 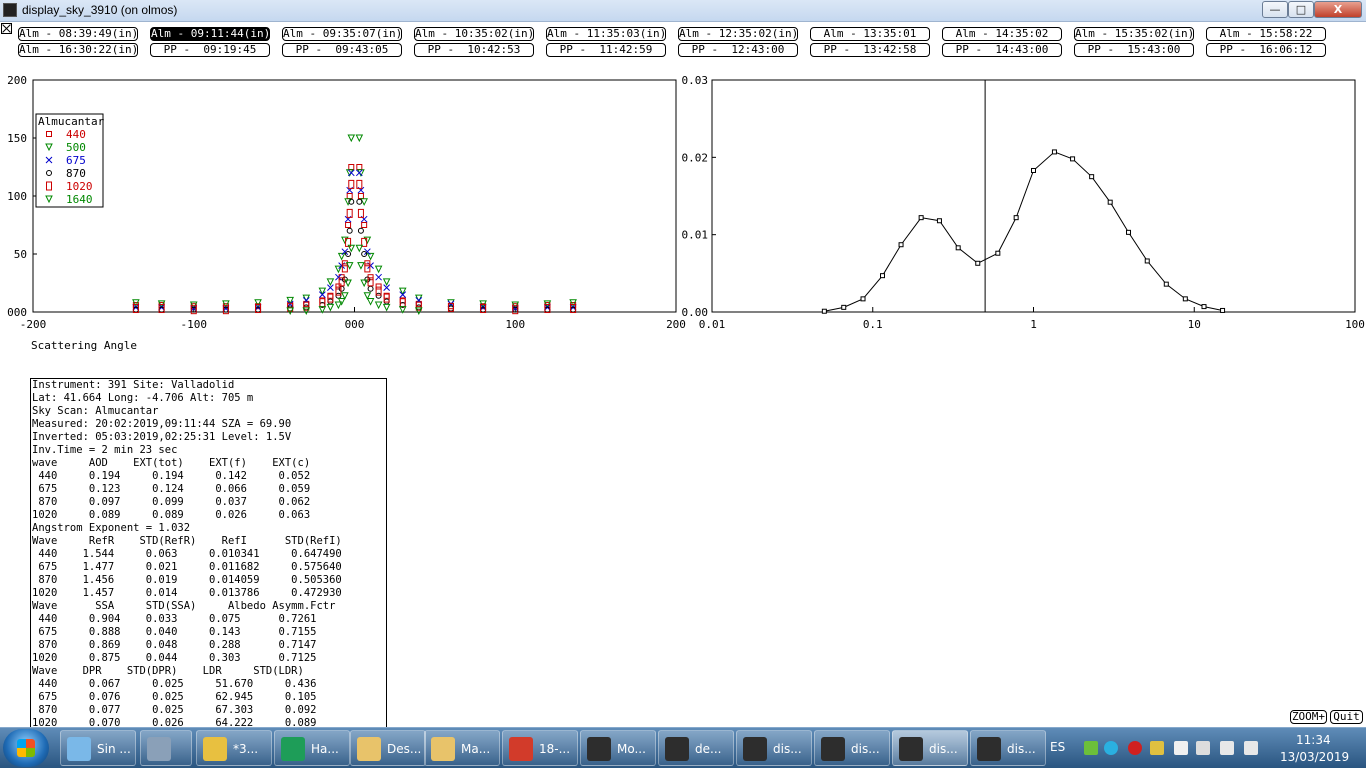 I want to click on scan-button: Alm - 15:35:02(in), so click(x=1134, y=34).